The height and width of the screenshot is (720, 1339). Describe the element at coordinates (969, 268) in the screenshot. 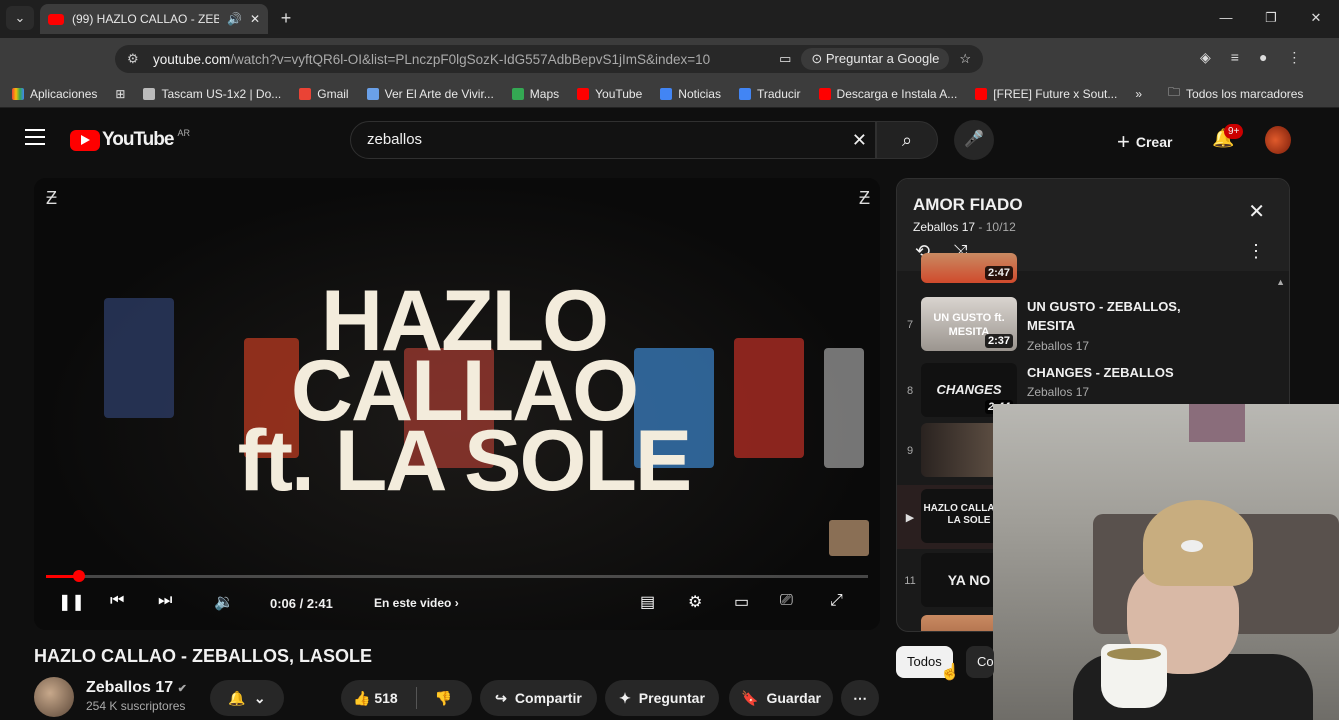

I see `video-thumbnail: 2:47` at that location.